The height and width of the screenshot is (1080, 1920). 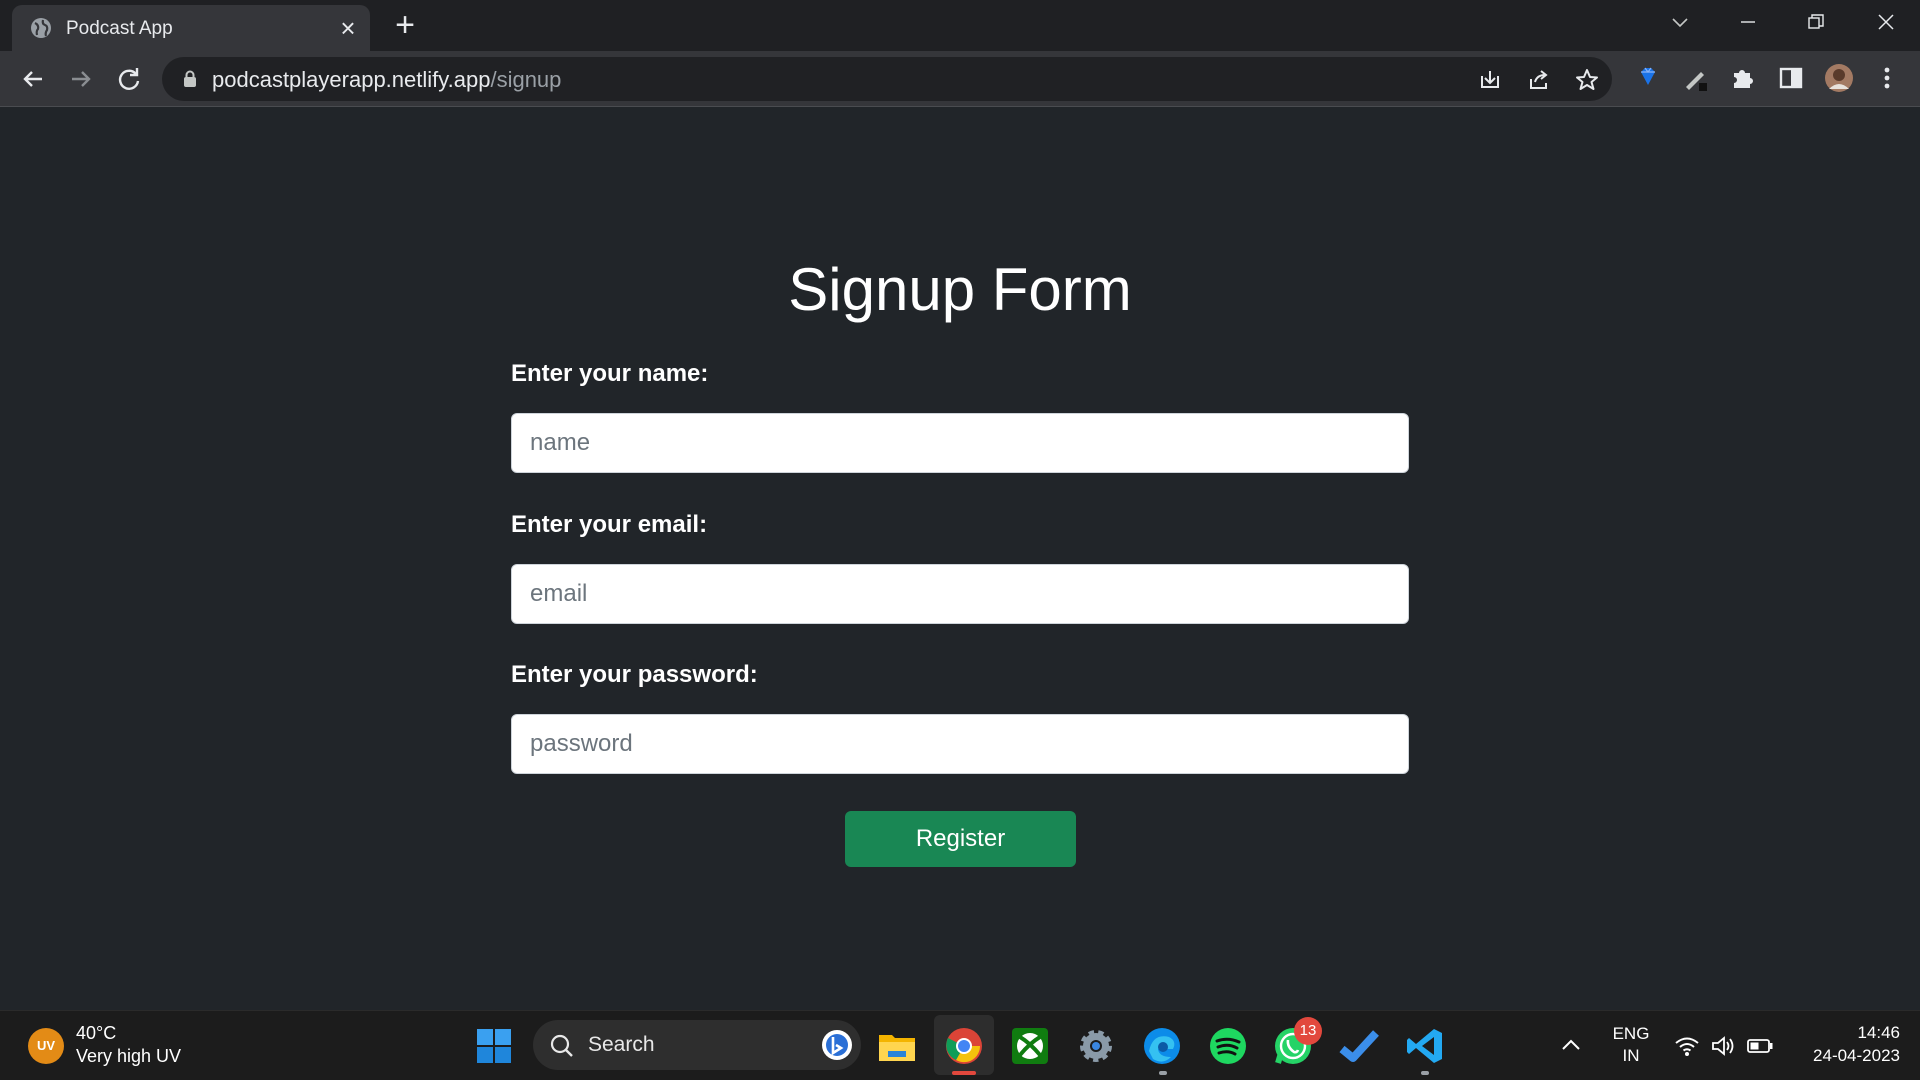 I want to click on arrow-left-icon, so click(x=32, y=79).